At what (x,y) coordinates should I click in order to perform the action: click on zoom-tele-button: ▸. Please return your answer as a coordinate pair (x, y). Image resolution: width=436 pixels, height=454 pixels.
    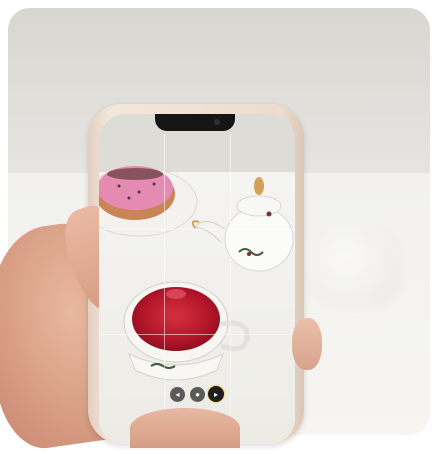
    Looking at the image, I should click on (216, 394).